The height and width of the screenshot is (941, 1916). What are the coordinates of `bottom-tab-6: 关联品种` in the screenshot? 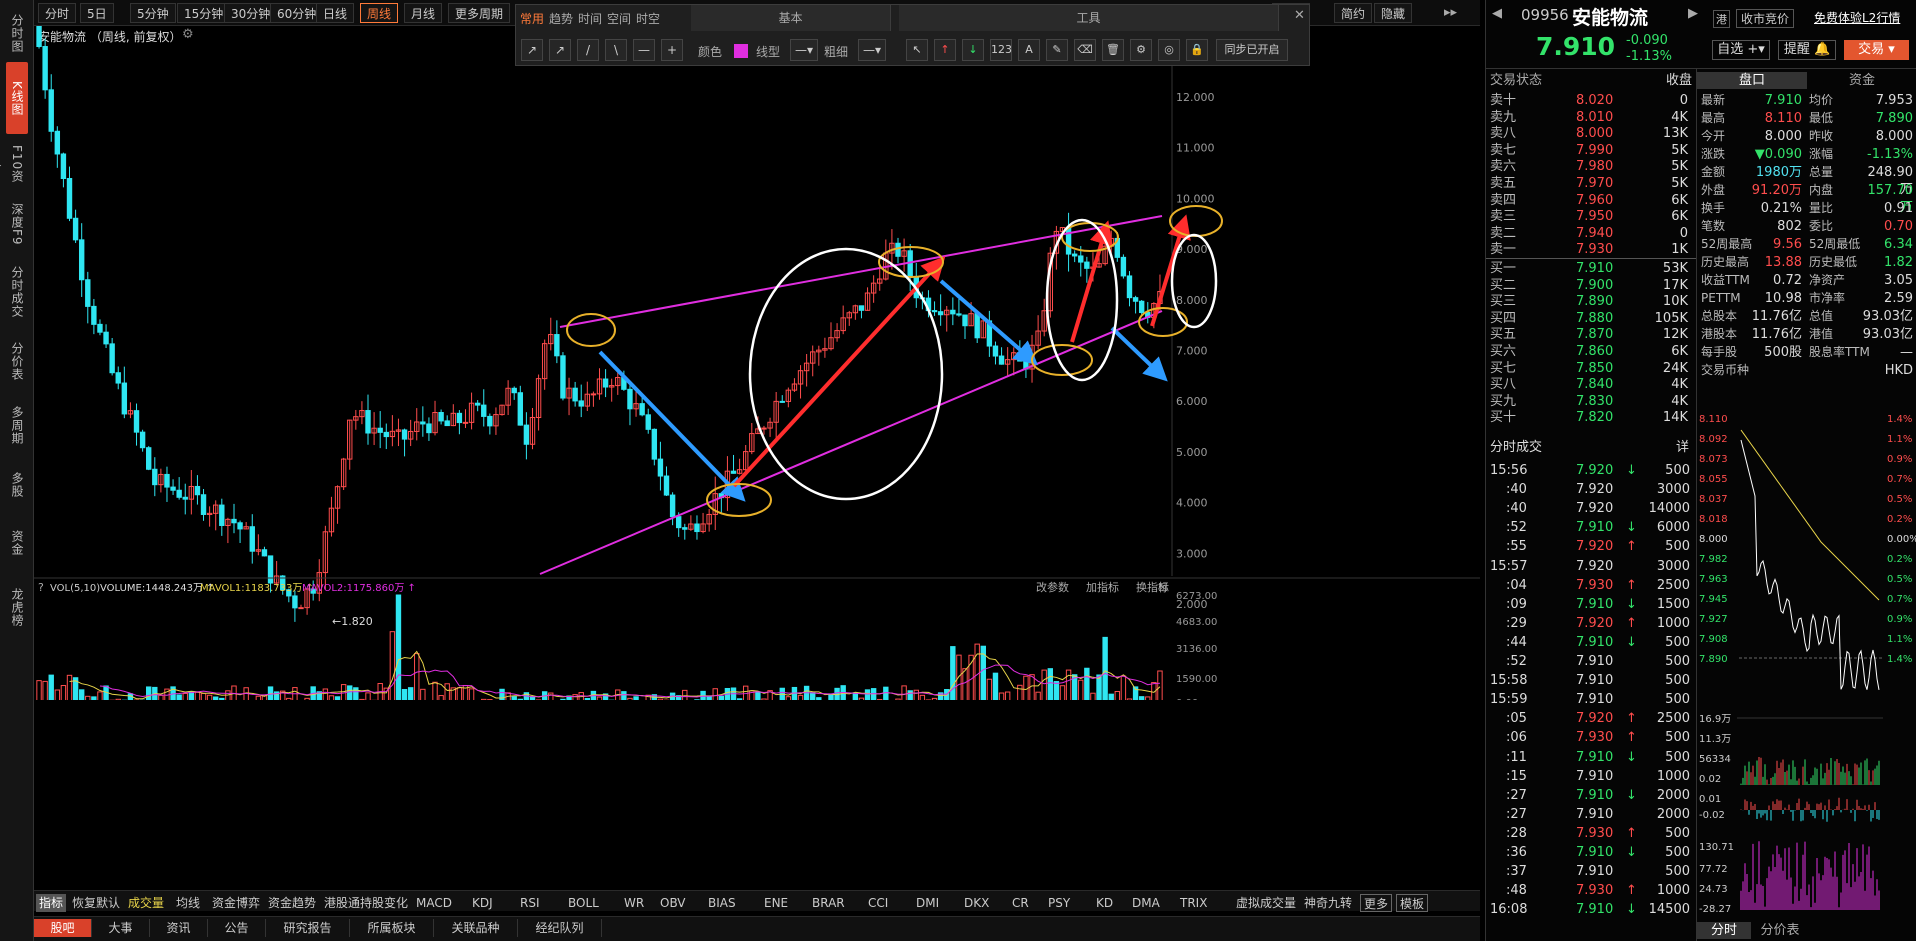 It's located at (476, 928).